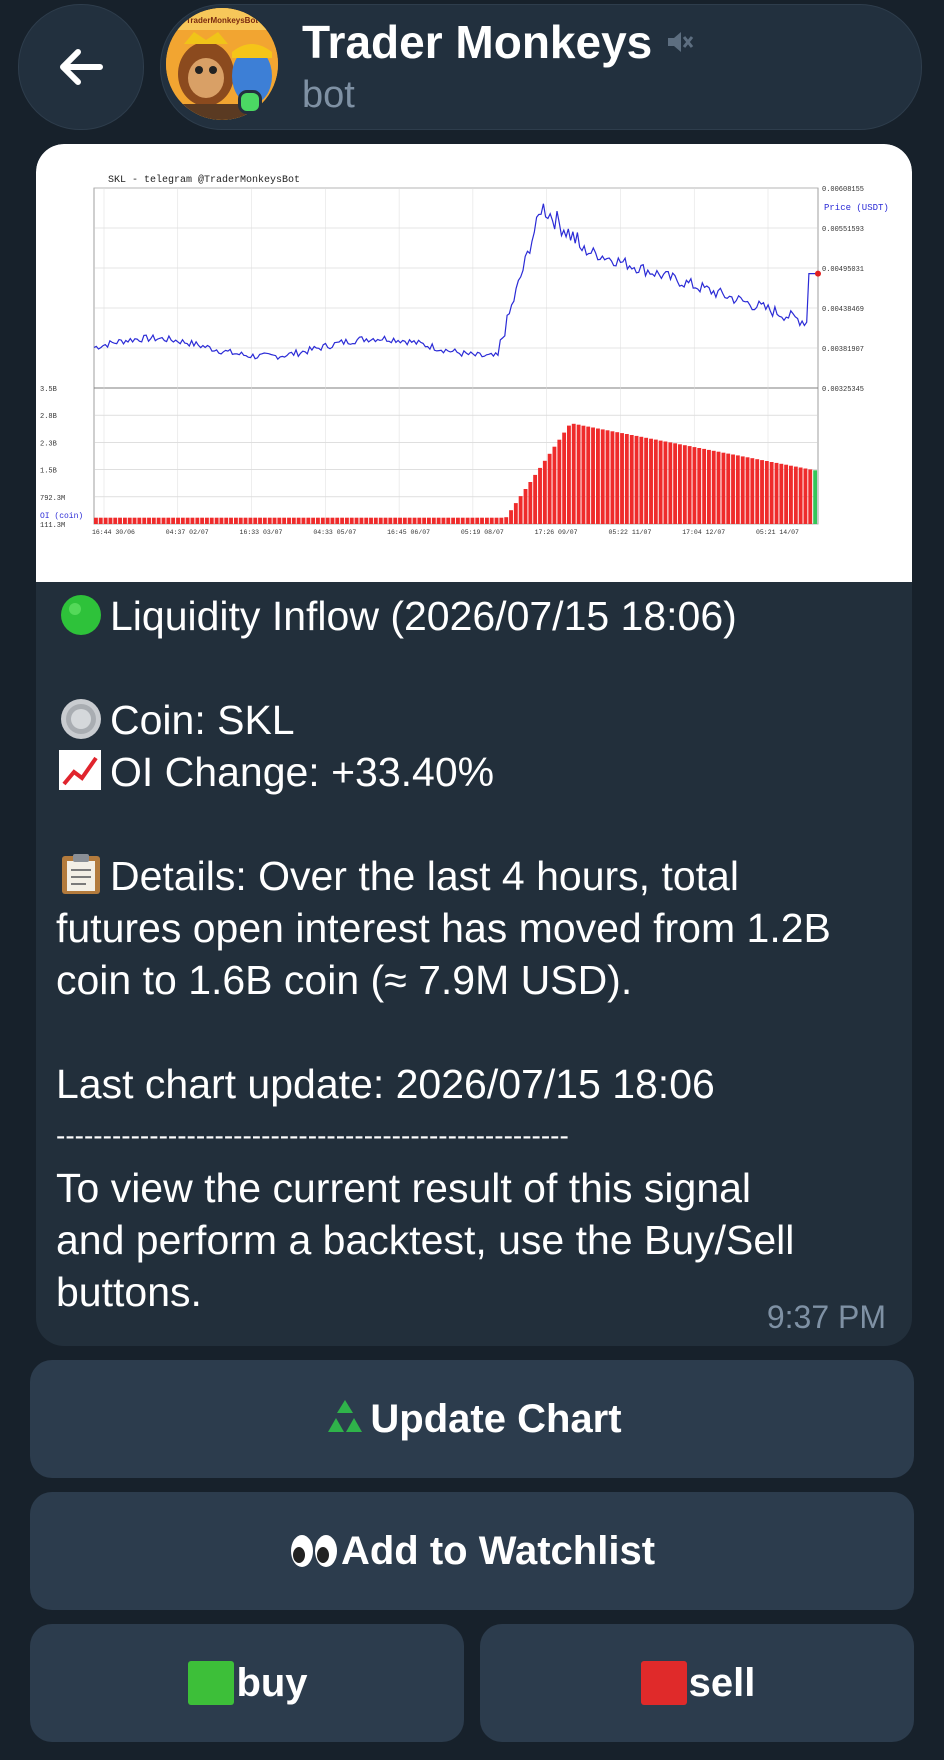 This screenshot has width=944, height=1760. Describe the element at coordinates (202, 720) in the screenshot. I see `coin-label: Coin: SKL` at that location.